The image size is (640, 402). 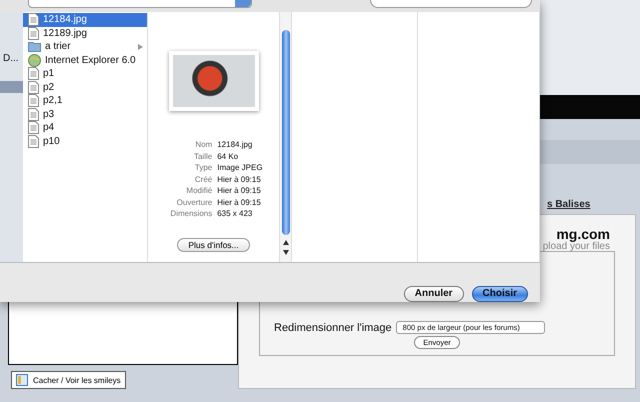 What do you see at coordinates (434, 294) in the screenshot?
I see `dialog-button: Annuler` at bounding box center [434, 294].